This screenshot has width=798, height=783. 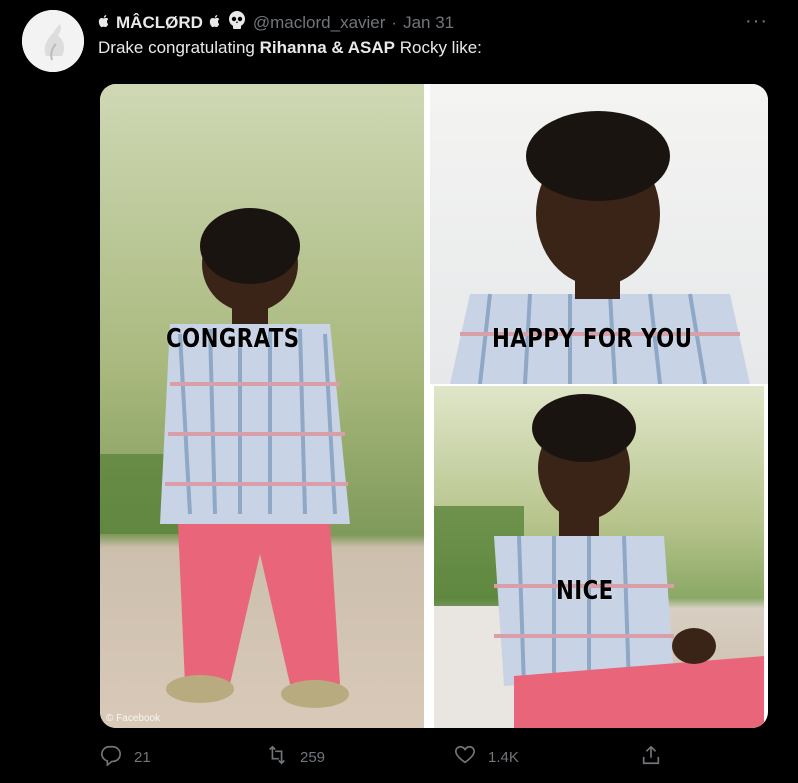 I want to click on facebook-watermark: © Facebook, so click(x=133, y=718).